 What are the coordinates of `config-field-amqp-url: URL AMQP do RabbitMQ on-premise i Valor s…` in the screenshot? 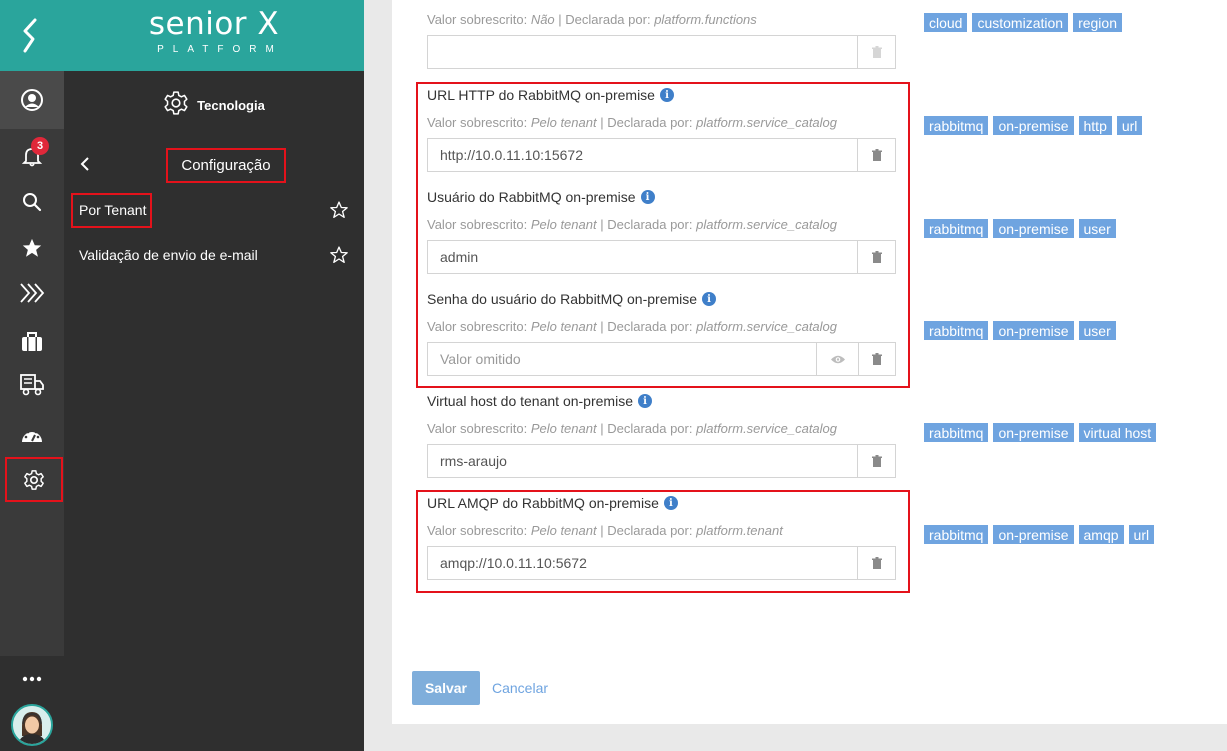 It's located at (662, 536).